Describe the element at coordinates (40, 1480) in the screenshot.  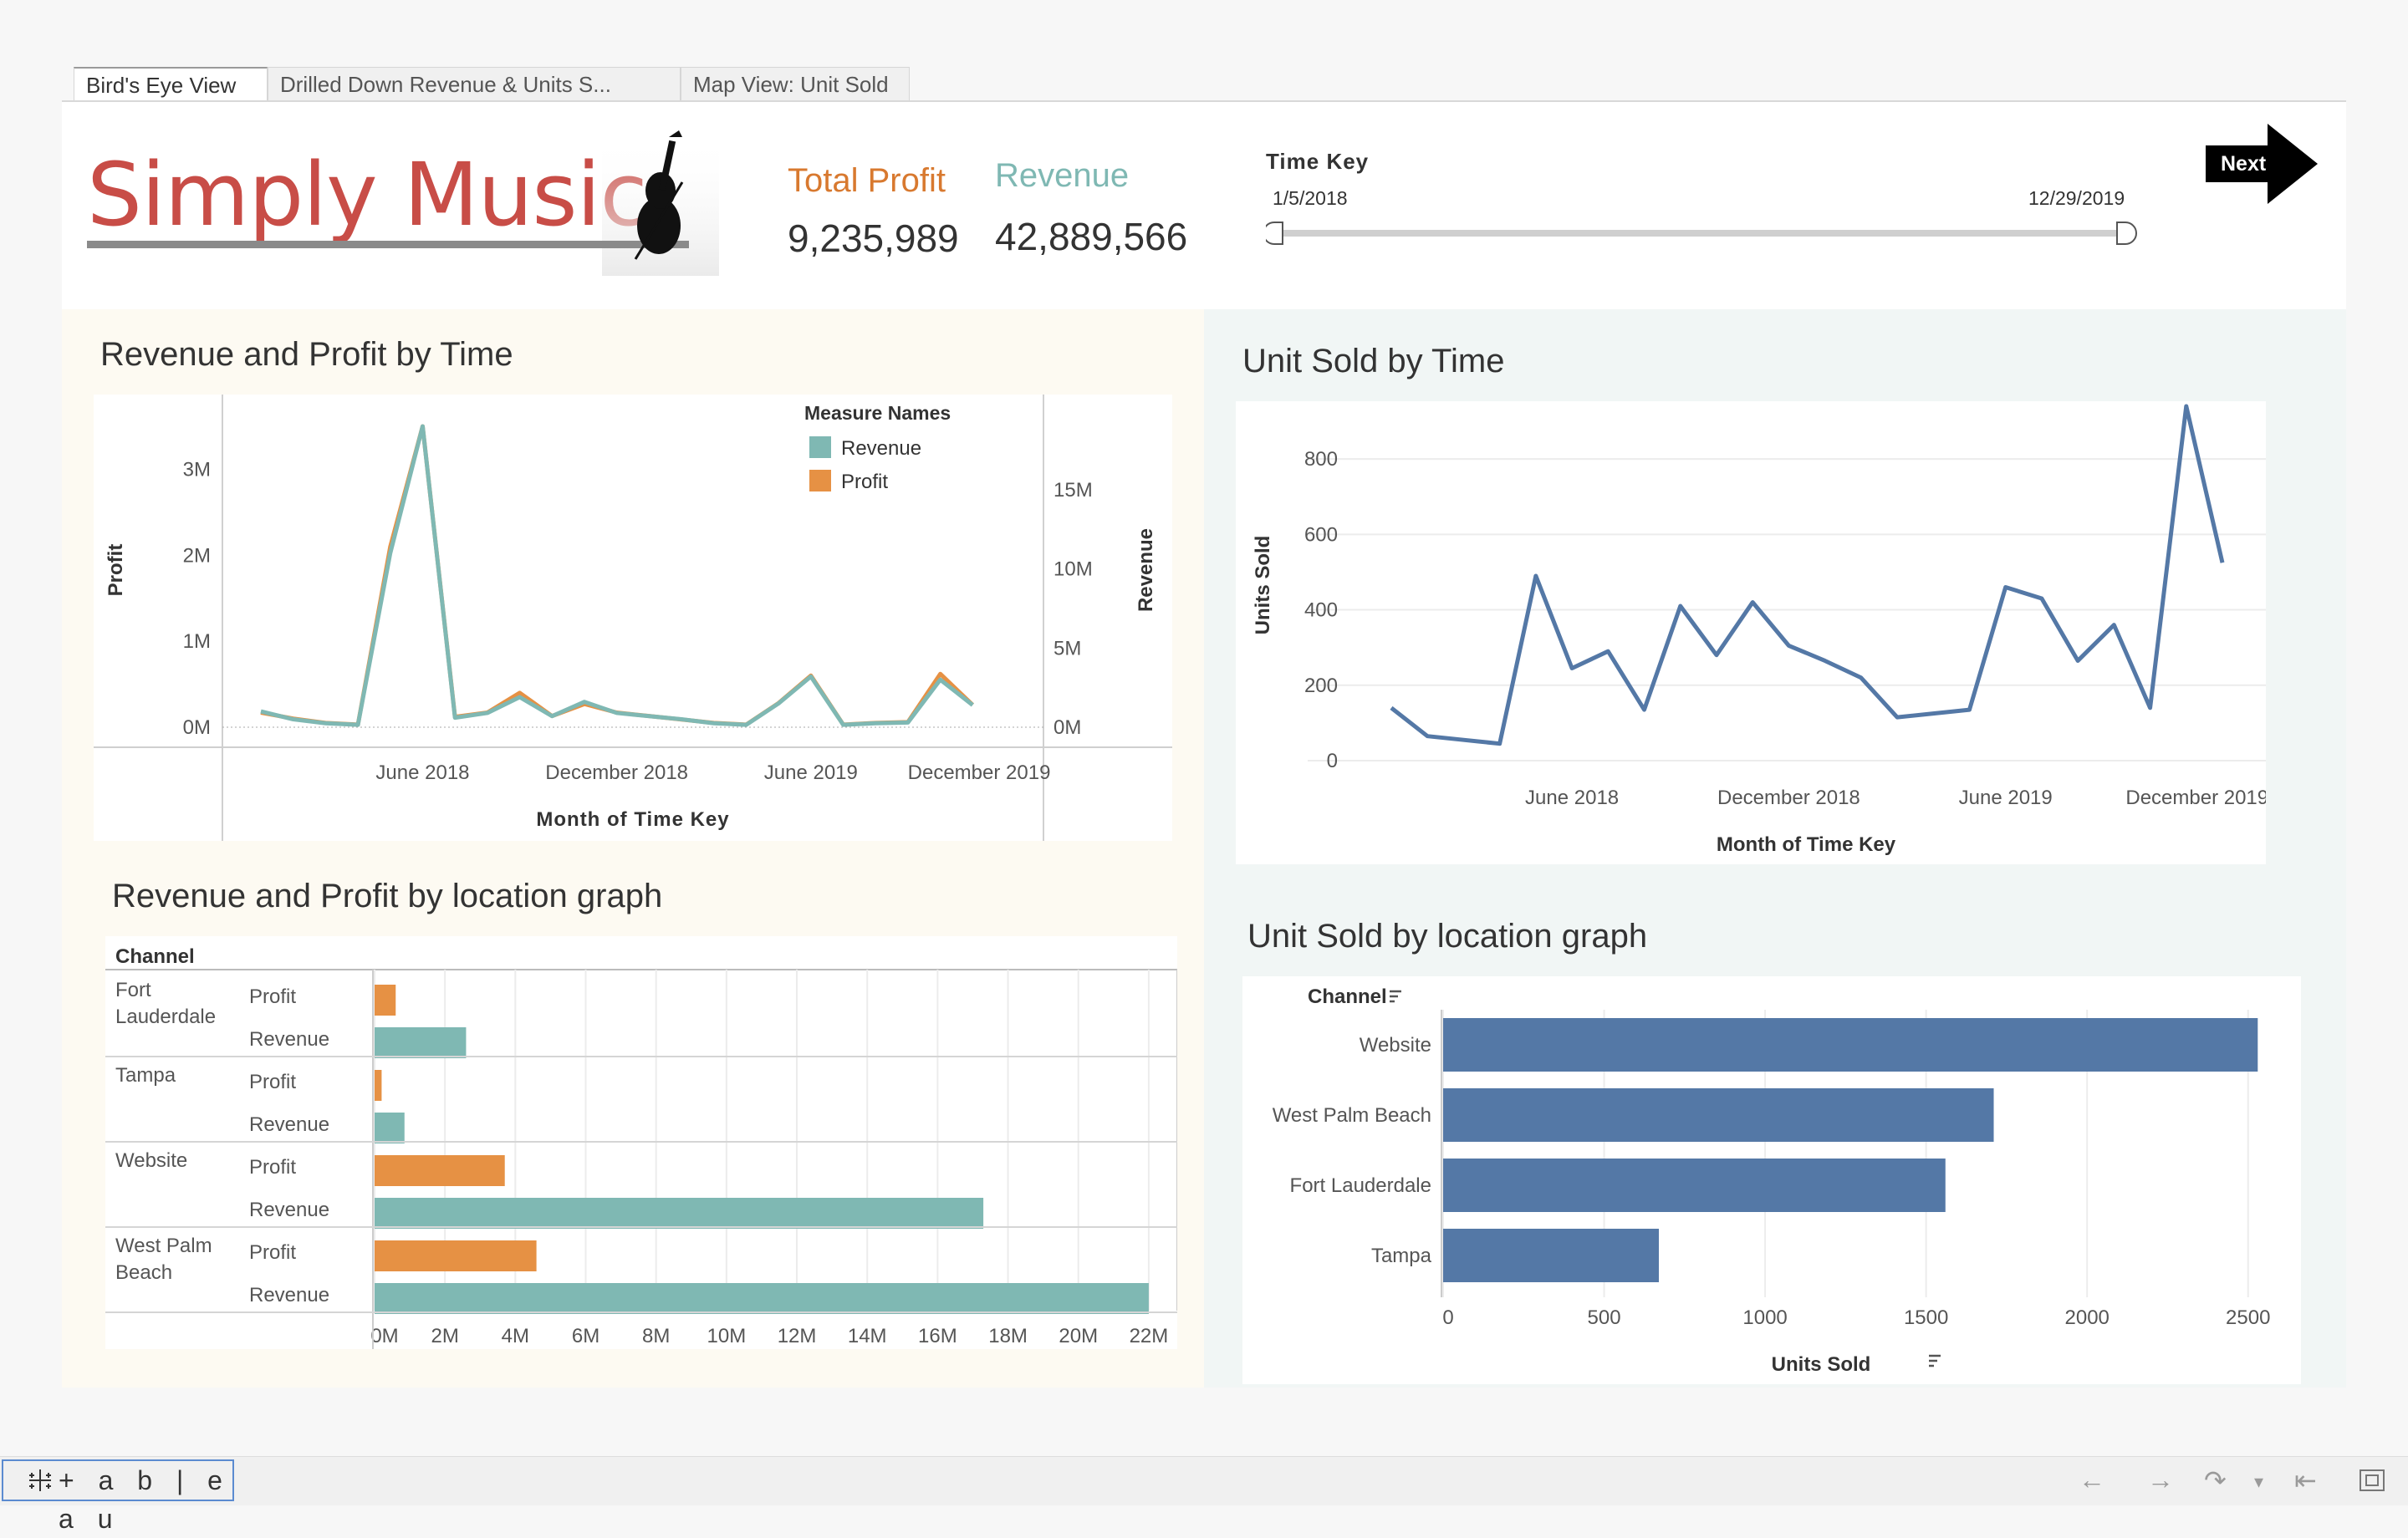
I see `tableau-cross-icon` at that location.